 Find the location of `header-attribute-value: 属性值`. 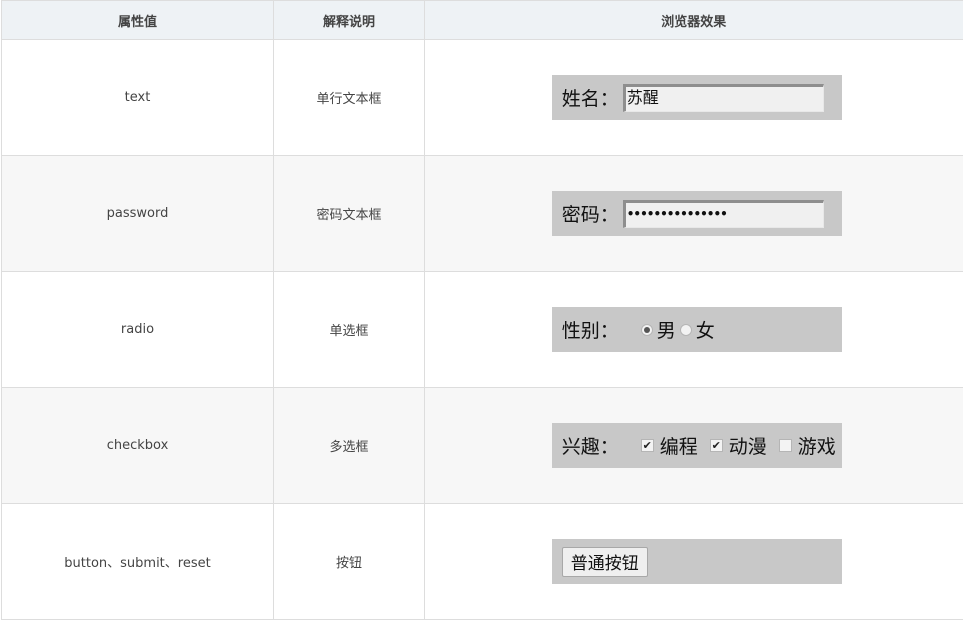

header-attribute-value: 属性值 is located at coordinates (137, 20).